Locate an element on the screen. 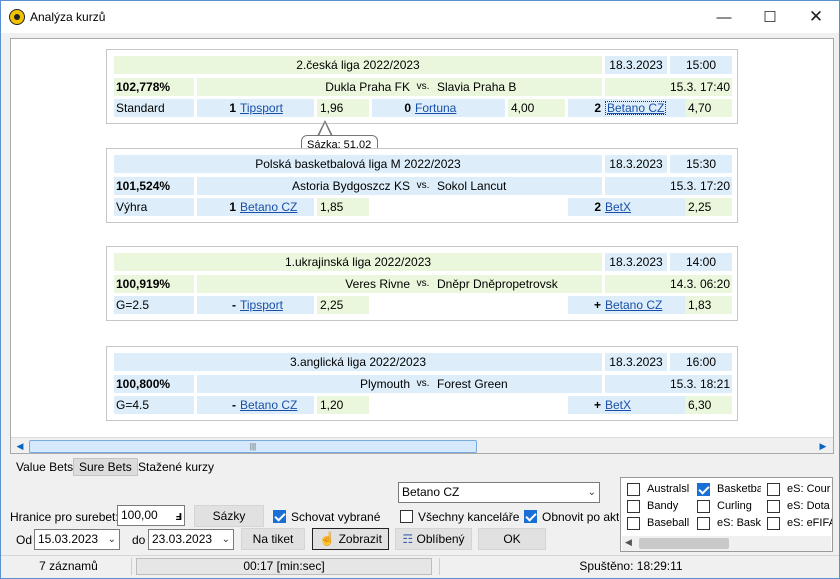 This screenshot has width=840, height=579. away-team: Forest Green is located at coordinates (518, 384).